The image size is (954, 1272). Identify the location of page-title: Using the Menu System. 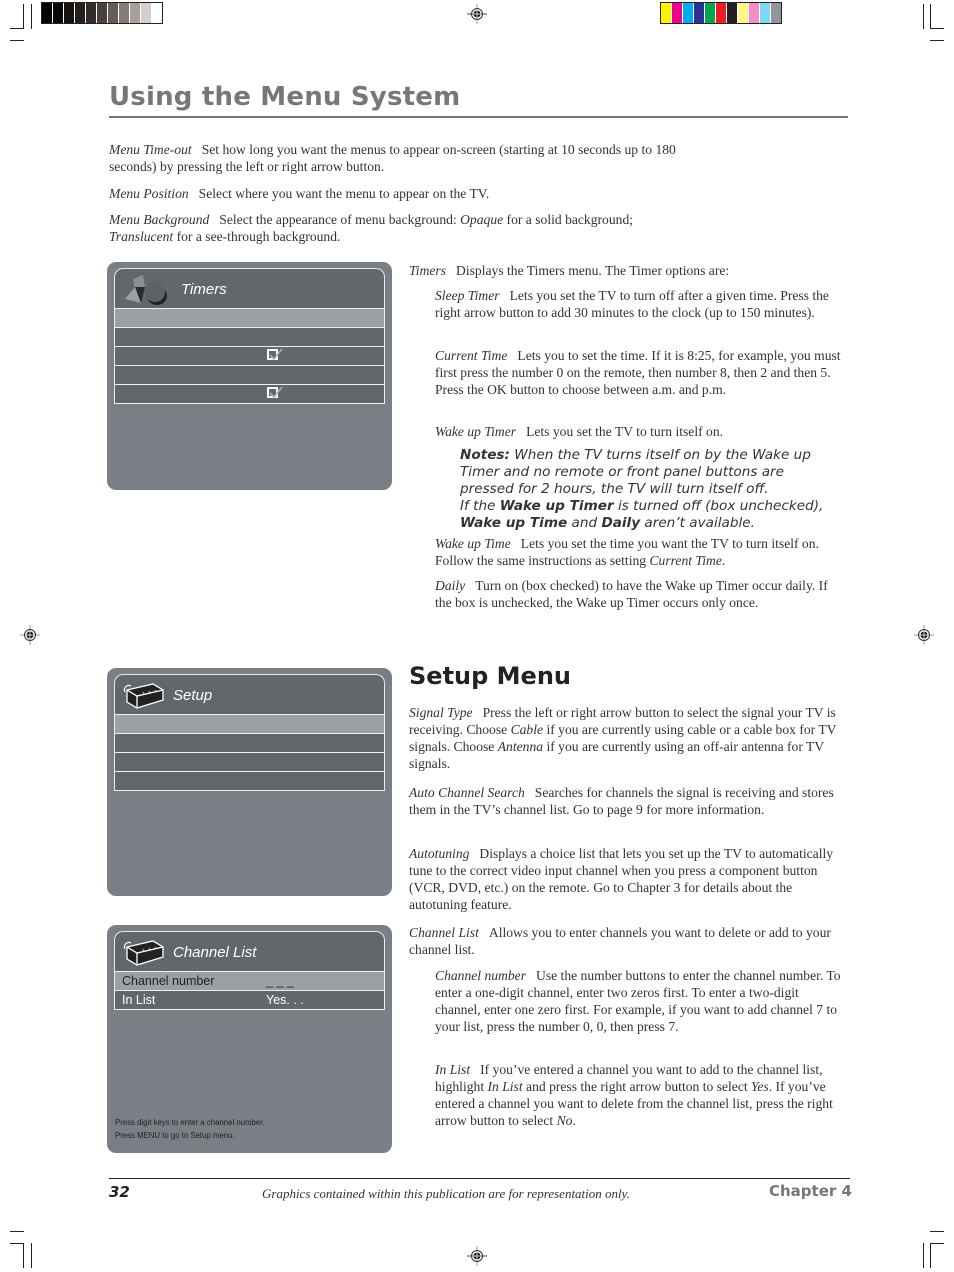
(285, 97).